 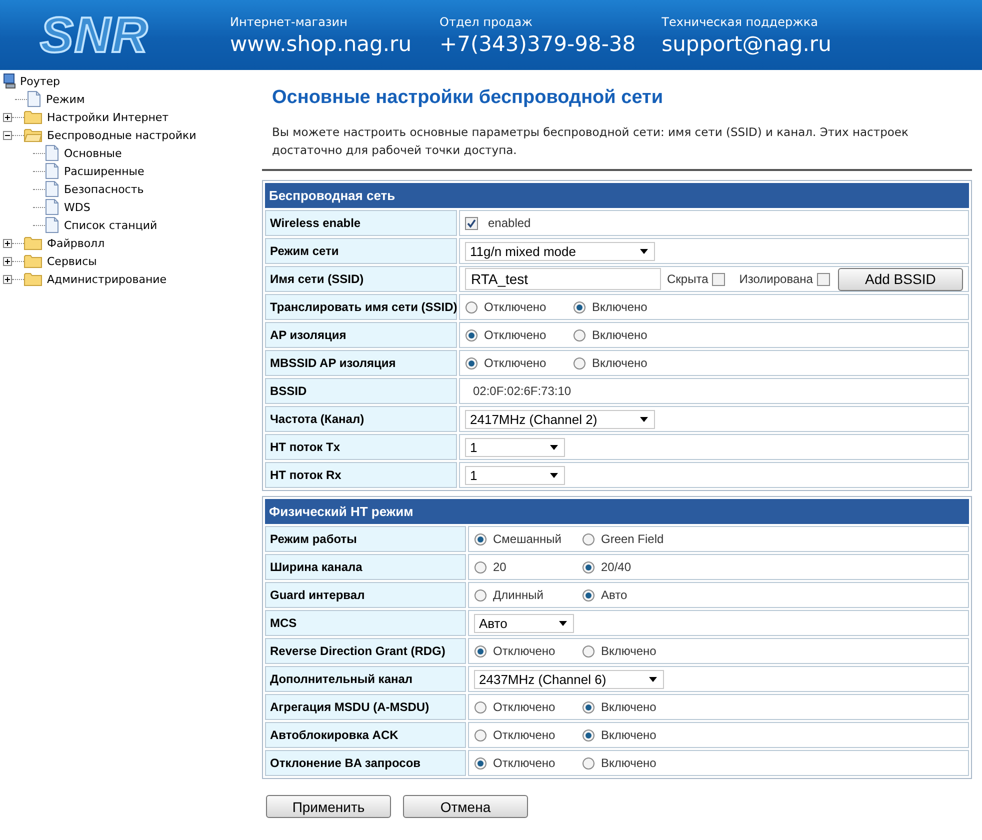 What do you see at coordinates (632, 539) in the screenshot?
I see `radio-label: Green Field` at bounding box center [632, 539].